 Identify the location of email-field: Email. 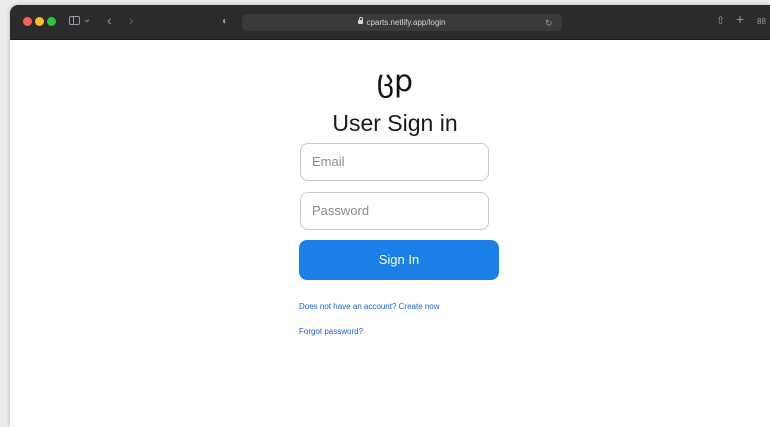
(394, 162).